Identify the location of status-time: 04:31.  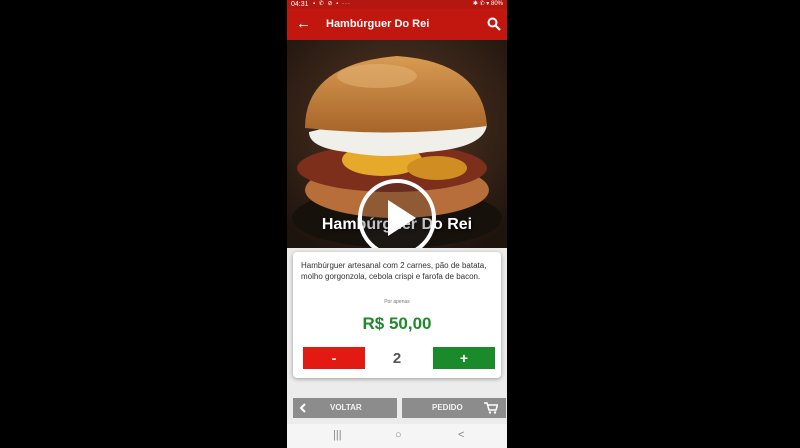
(300, 4).